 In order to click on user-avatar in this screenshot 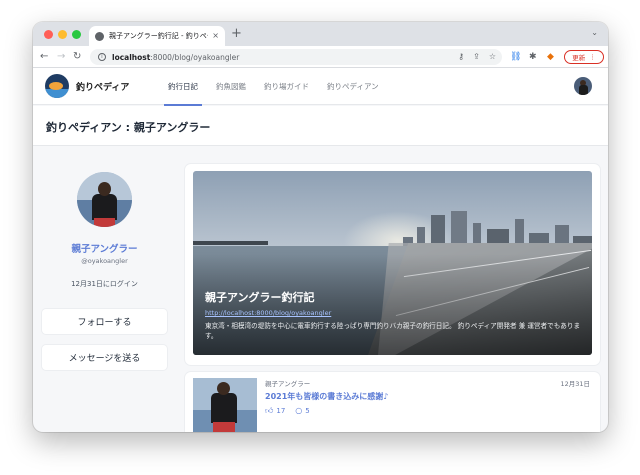, I will do `click(583, 86)`.